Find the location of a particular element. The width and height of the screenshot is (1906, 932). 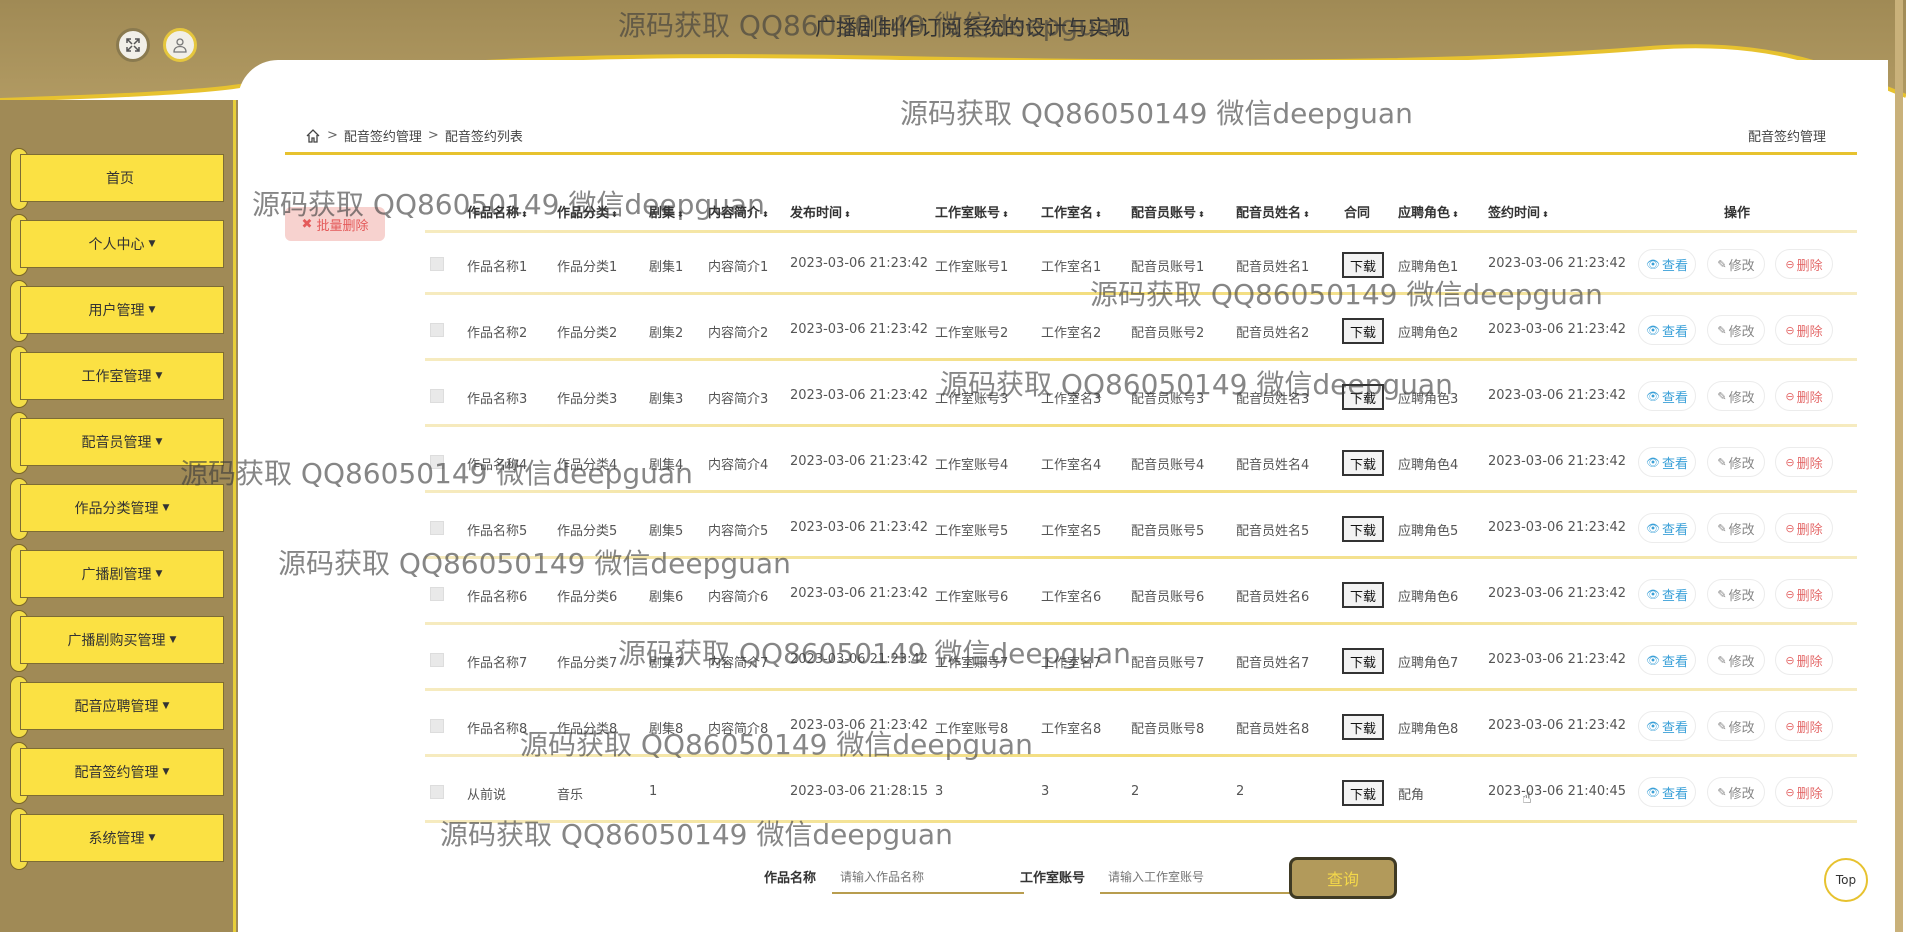

sidebar-item: 配音应聘管理 ▼ is located at coordinates (117, 707).